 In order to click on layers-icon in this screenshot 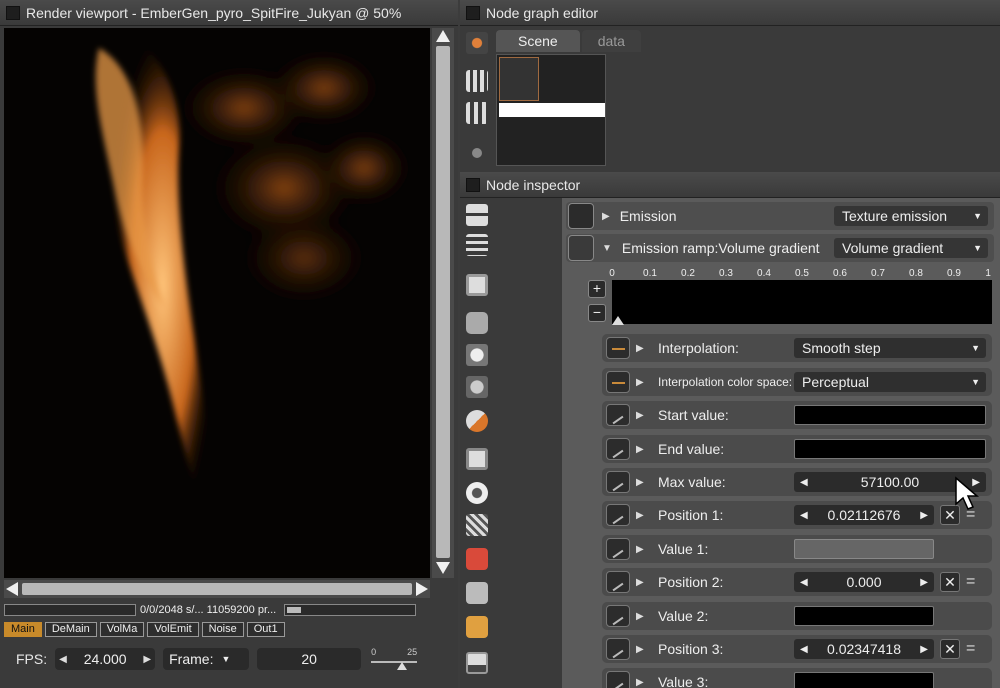, I will do `click(477, 215)`.